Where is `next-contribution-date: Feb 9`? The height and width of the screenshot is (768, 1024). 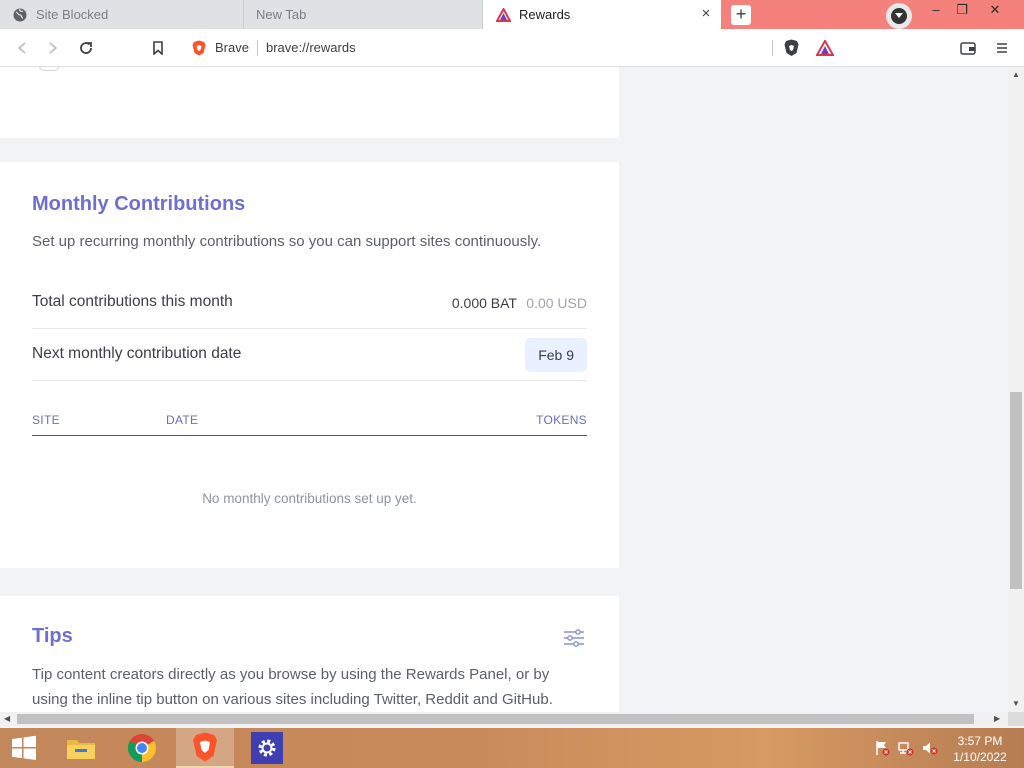
next-contribution-date: Feb 9 is located at coordinates (556, 355).